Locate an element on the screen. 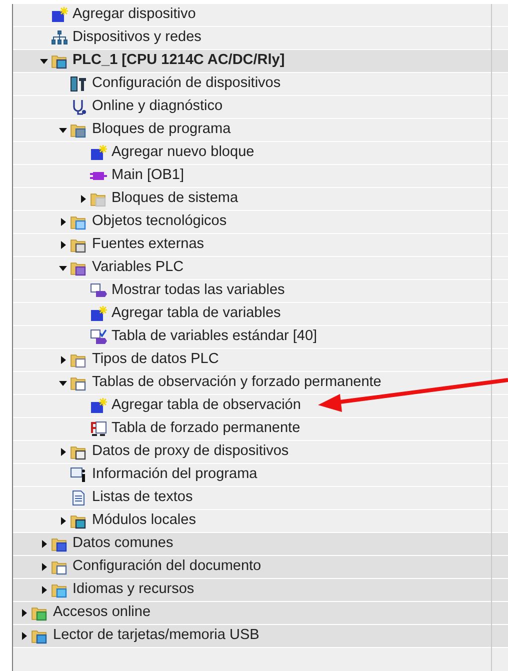 Image resolution: width=508 pixels, height=671 pixels. tree-item-label: Fuentes externas is located at coordinates (148, 244).